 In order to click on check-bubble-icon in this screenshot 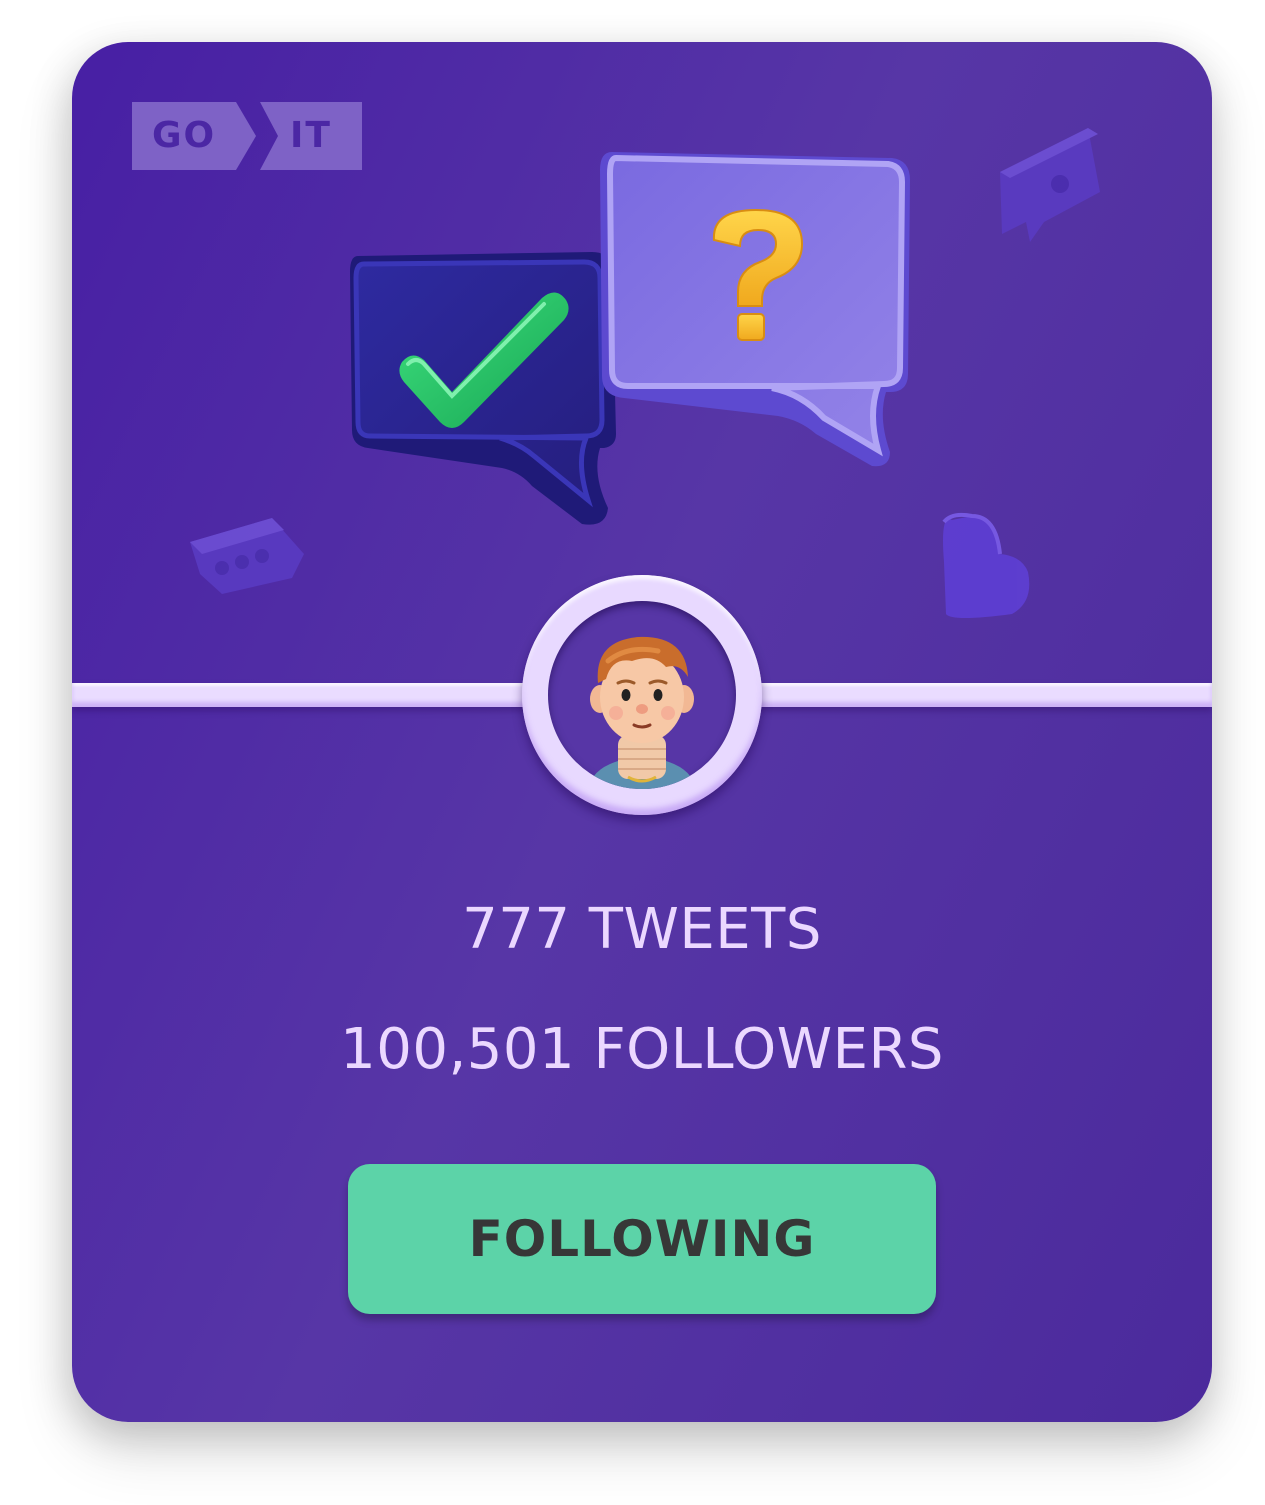, I will do `click(483, 388)`.